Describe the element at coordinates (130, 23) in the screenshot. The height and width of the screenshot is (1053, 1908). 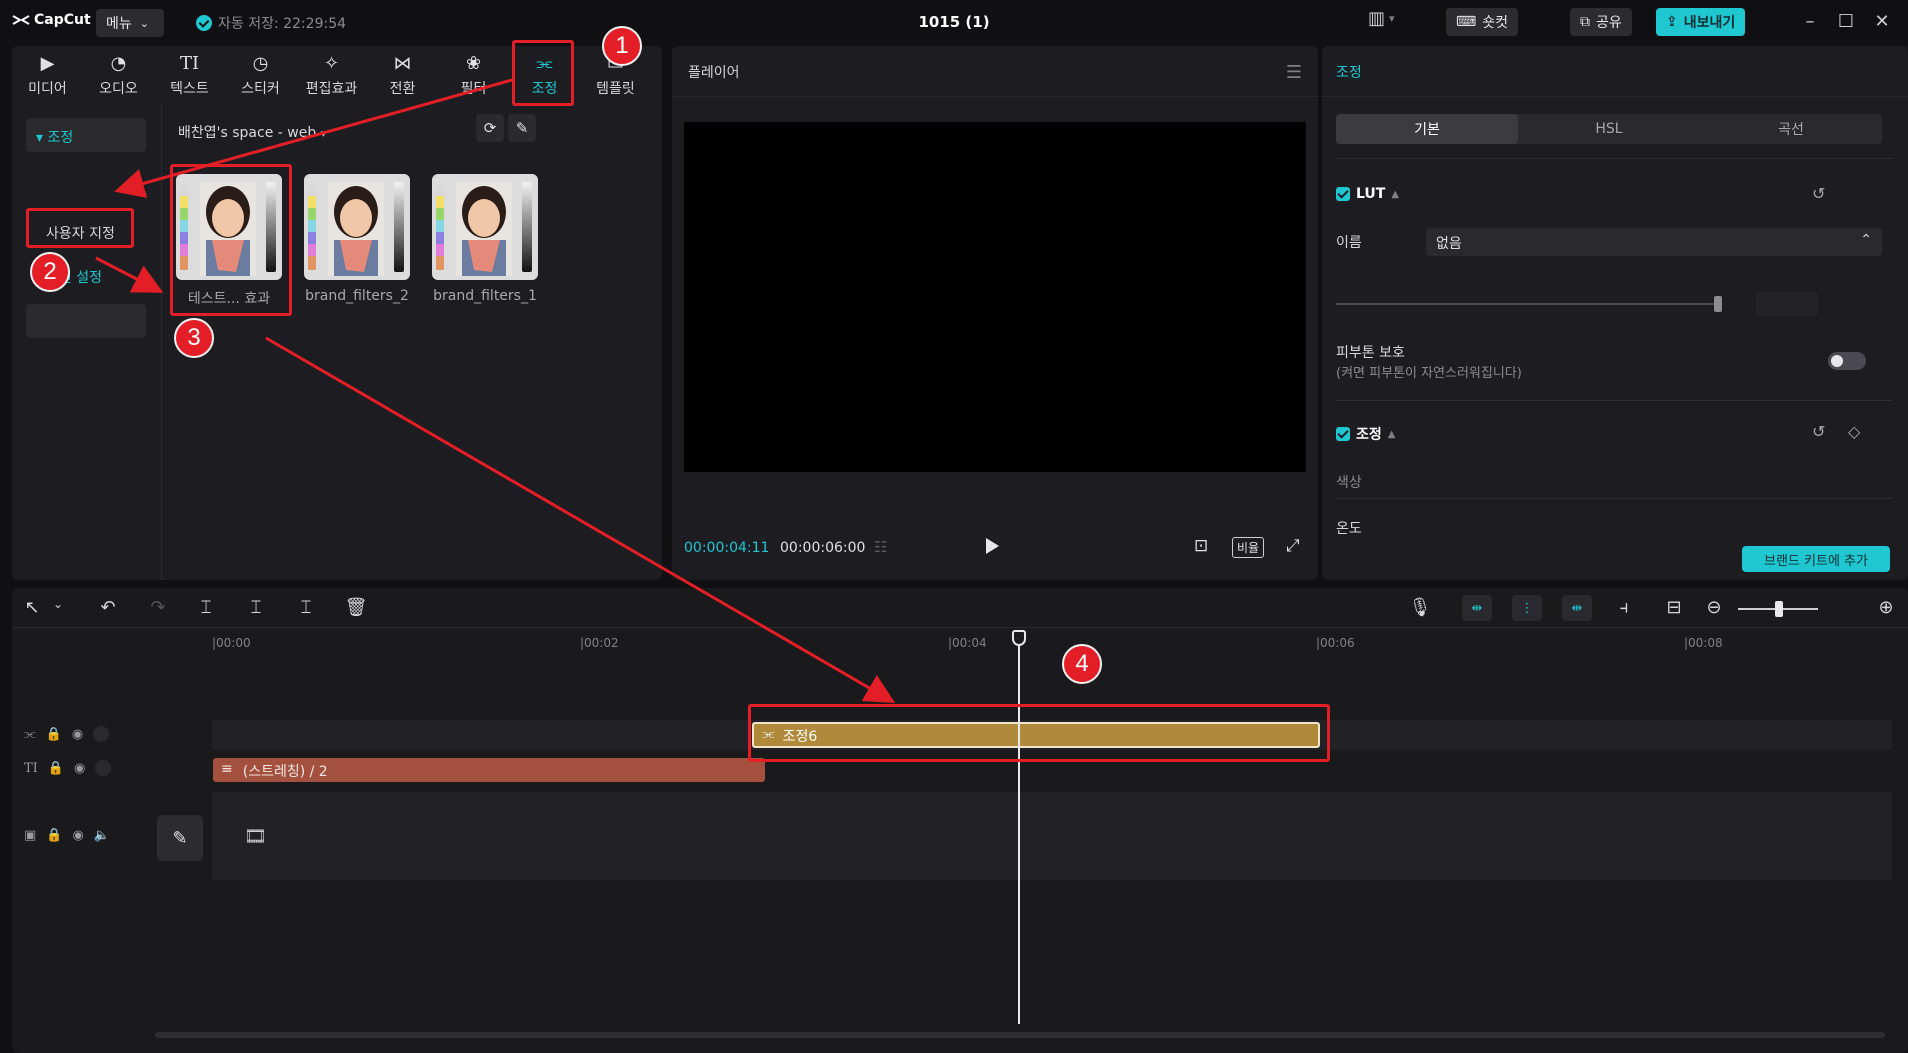
I see `main-menu-button: 메뉴 ⌄` at that location.